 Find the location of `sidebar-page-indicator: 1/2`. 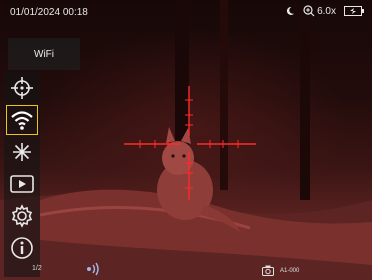

sidebar-page-indicator: 1/2 is located at coordinates (37, 268).